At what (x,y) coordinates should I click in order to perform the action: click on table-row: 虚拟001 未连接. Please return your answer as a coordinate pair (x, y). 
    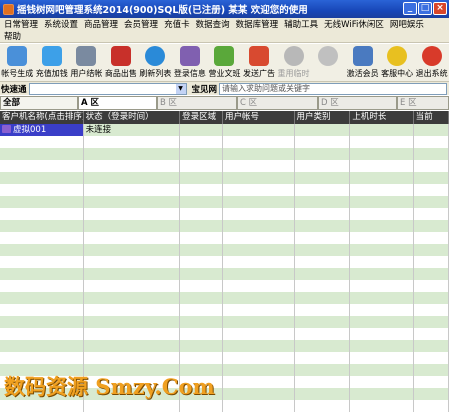
    Looking at the image, I should click on (224, 130).